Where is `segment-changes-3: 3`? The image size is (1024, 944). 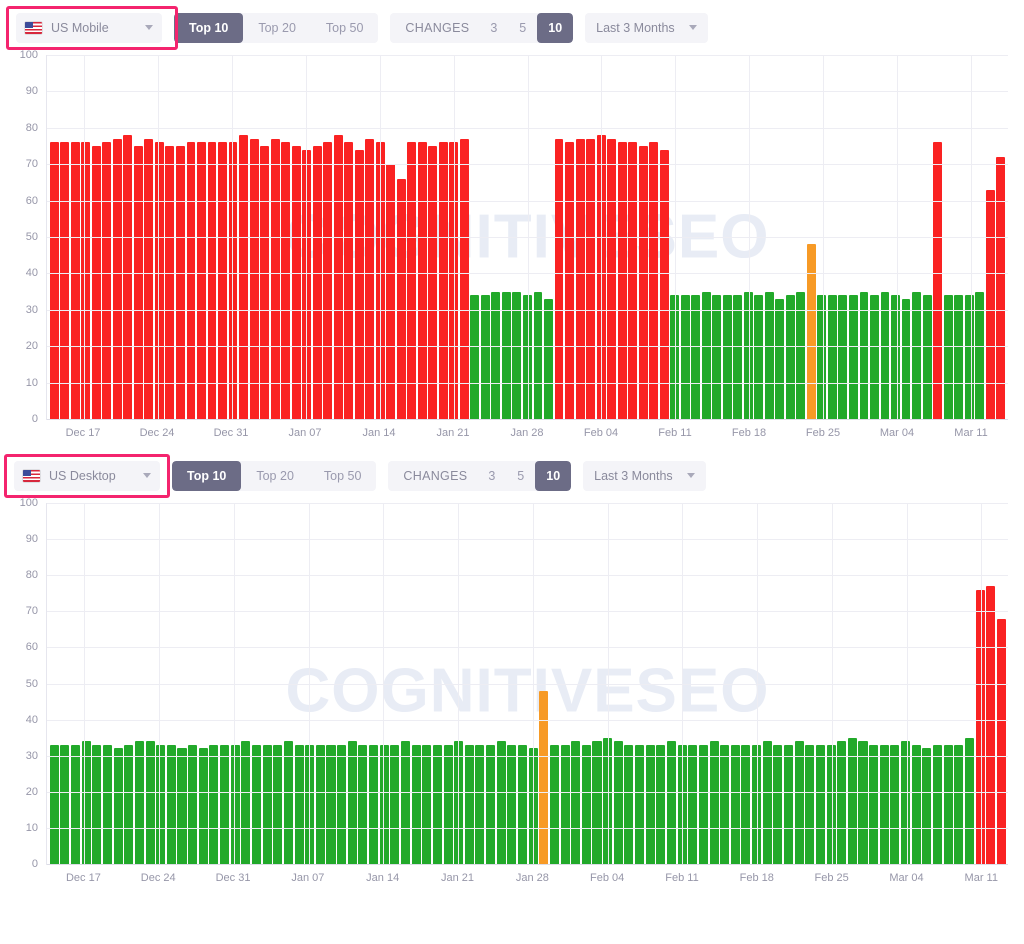
segment-changes-3: 3 is located at coordinates (493, 28).